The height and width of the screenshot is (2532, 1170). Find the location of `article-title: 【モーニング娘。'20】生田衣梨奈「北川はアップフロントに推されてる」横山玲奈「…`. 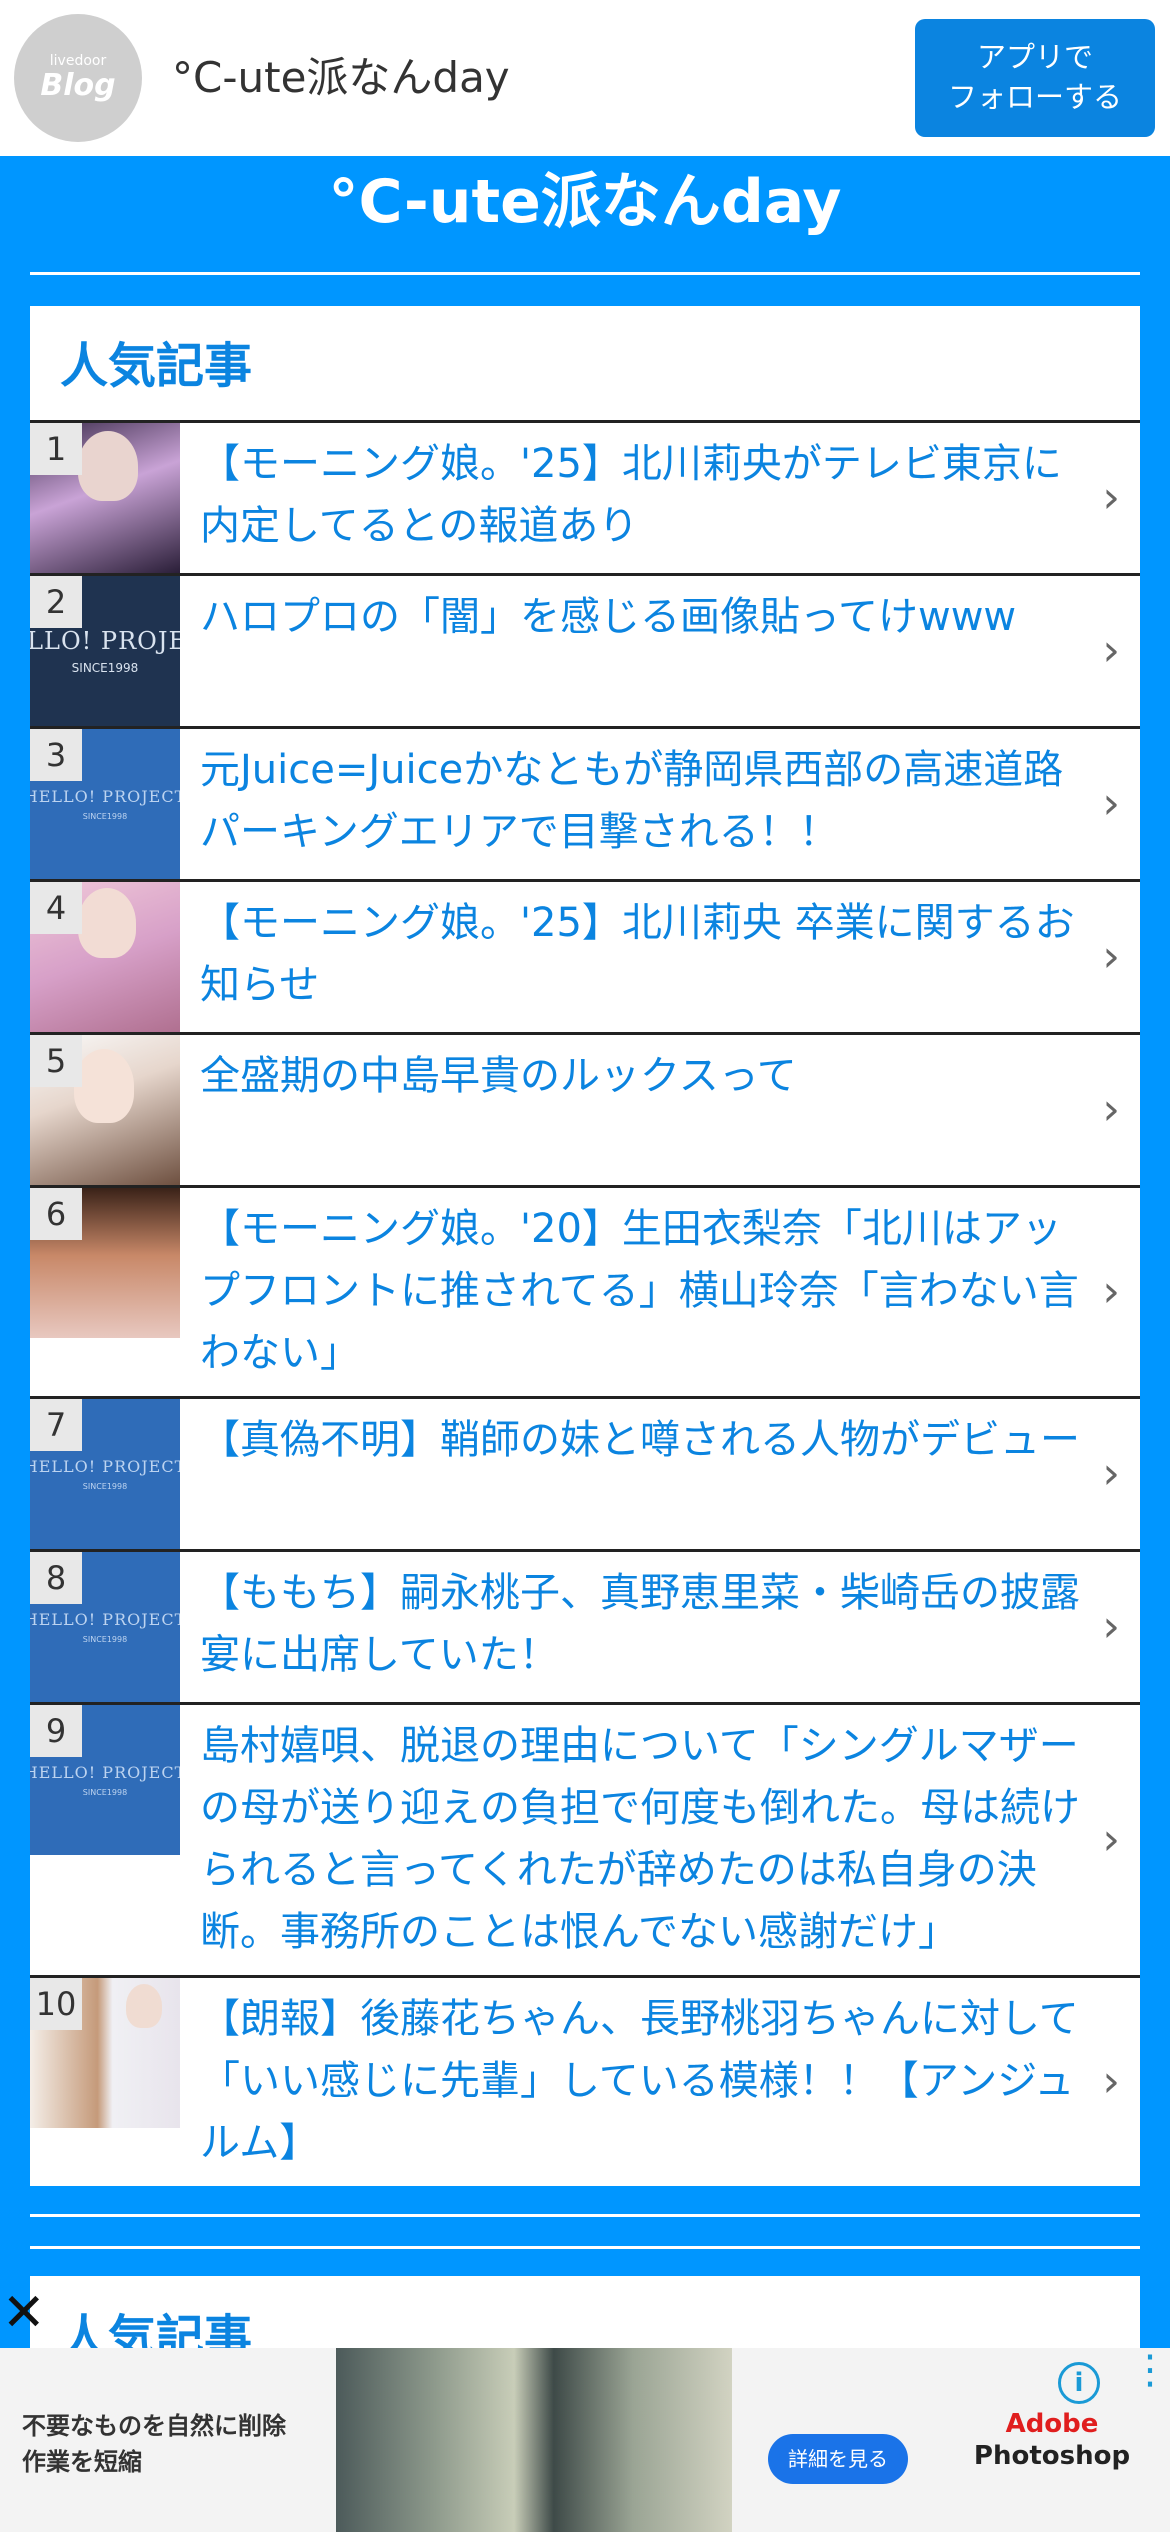

article-title: 【モーニング娘。'20】生田衣梨奈「北川はアップフロントに推されてる」横山玲奈「… is located at coordinates (640, 1292).